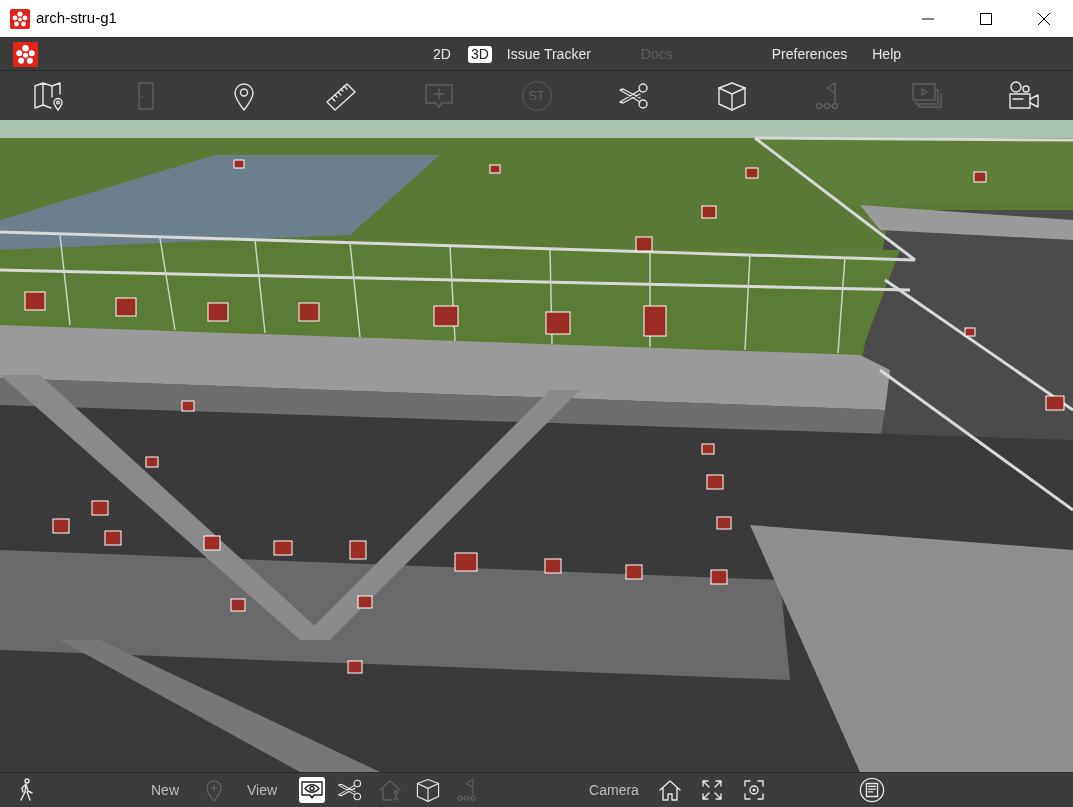 Image resolution: width=1073 pixels, height=807 pixels. Describe the element at coordinates (753, 790) in the screenshot. I see `focus-target-icon` at that location.